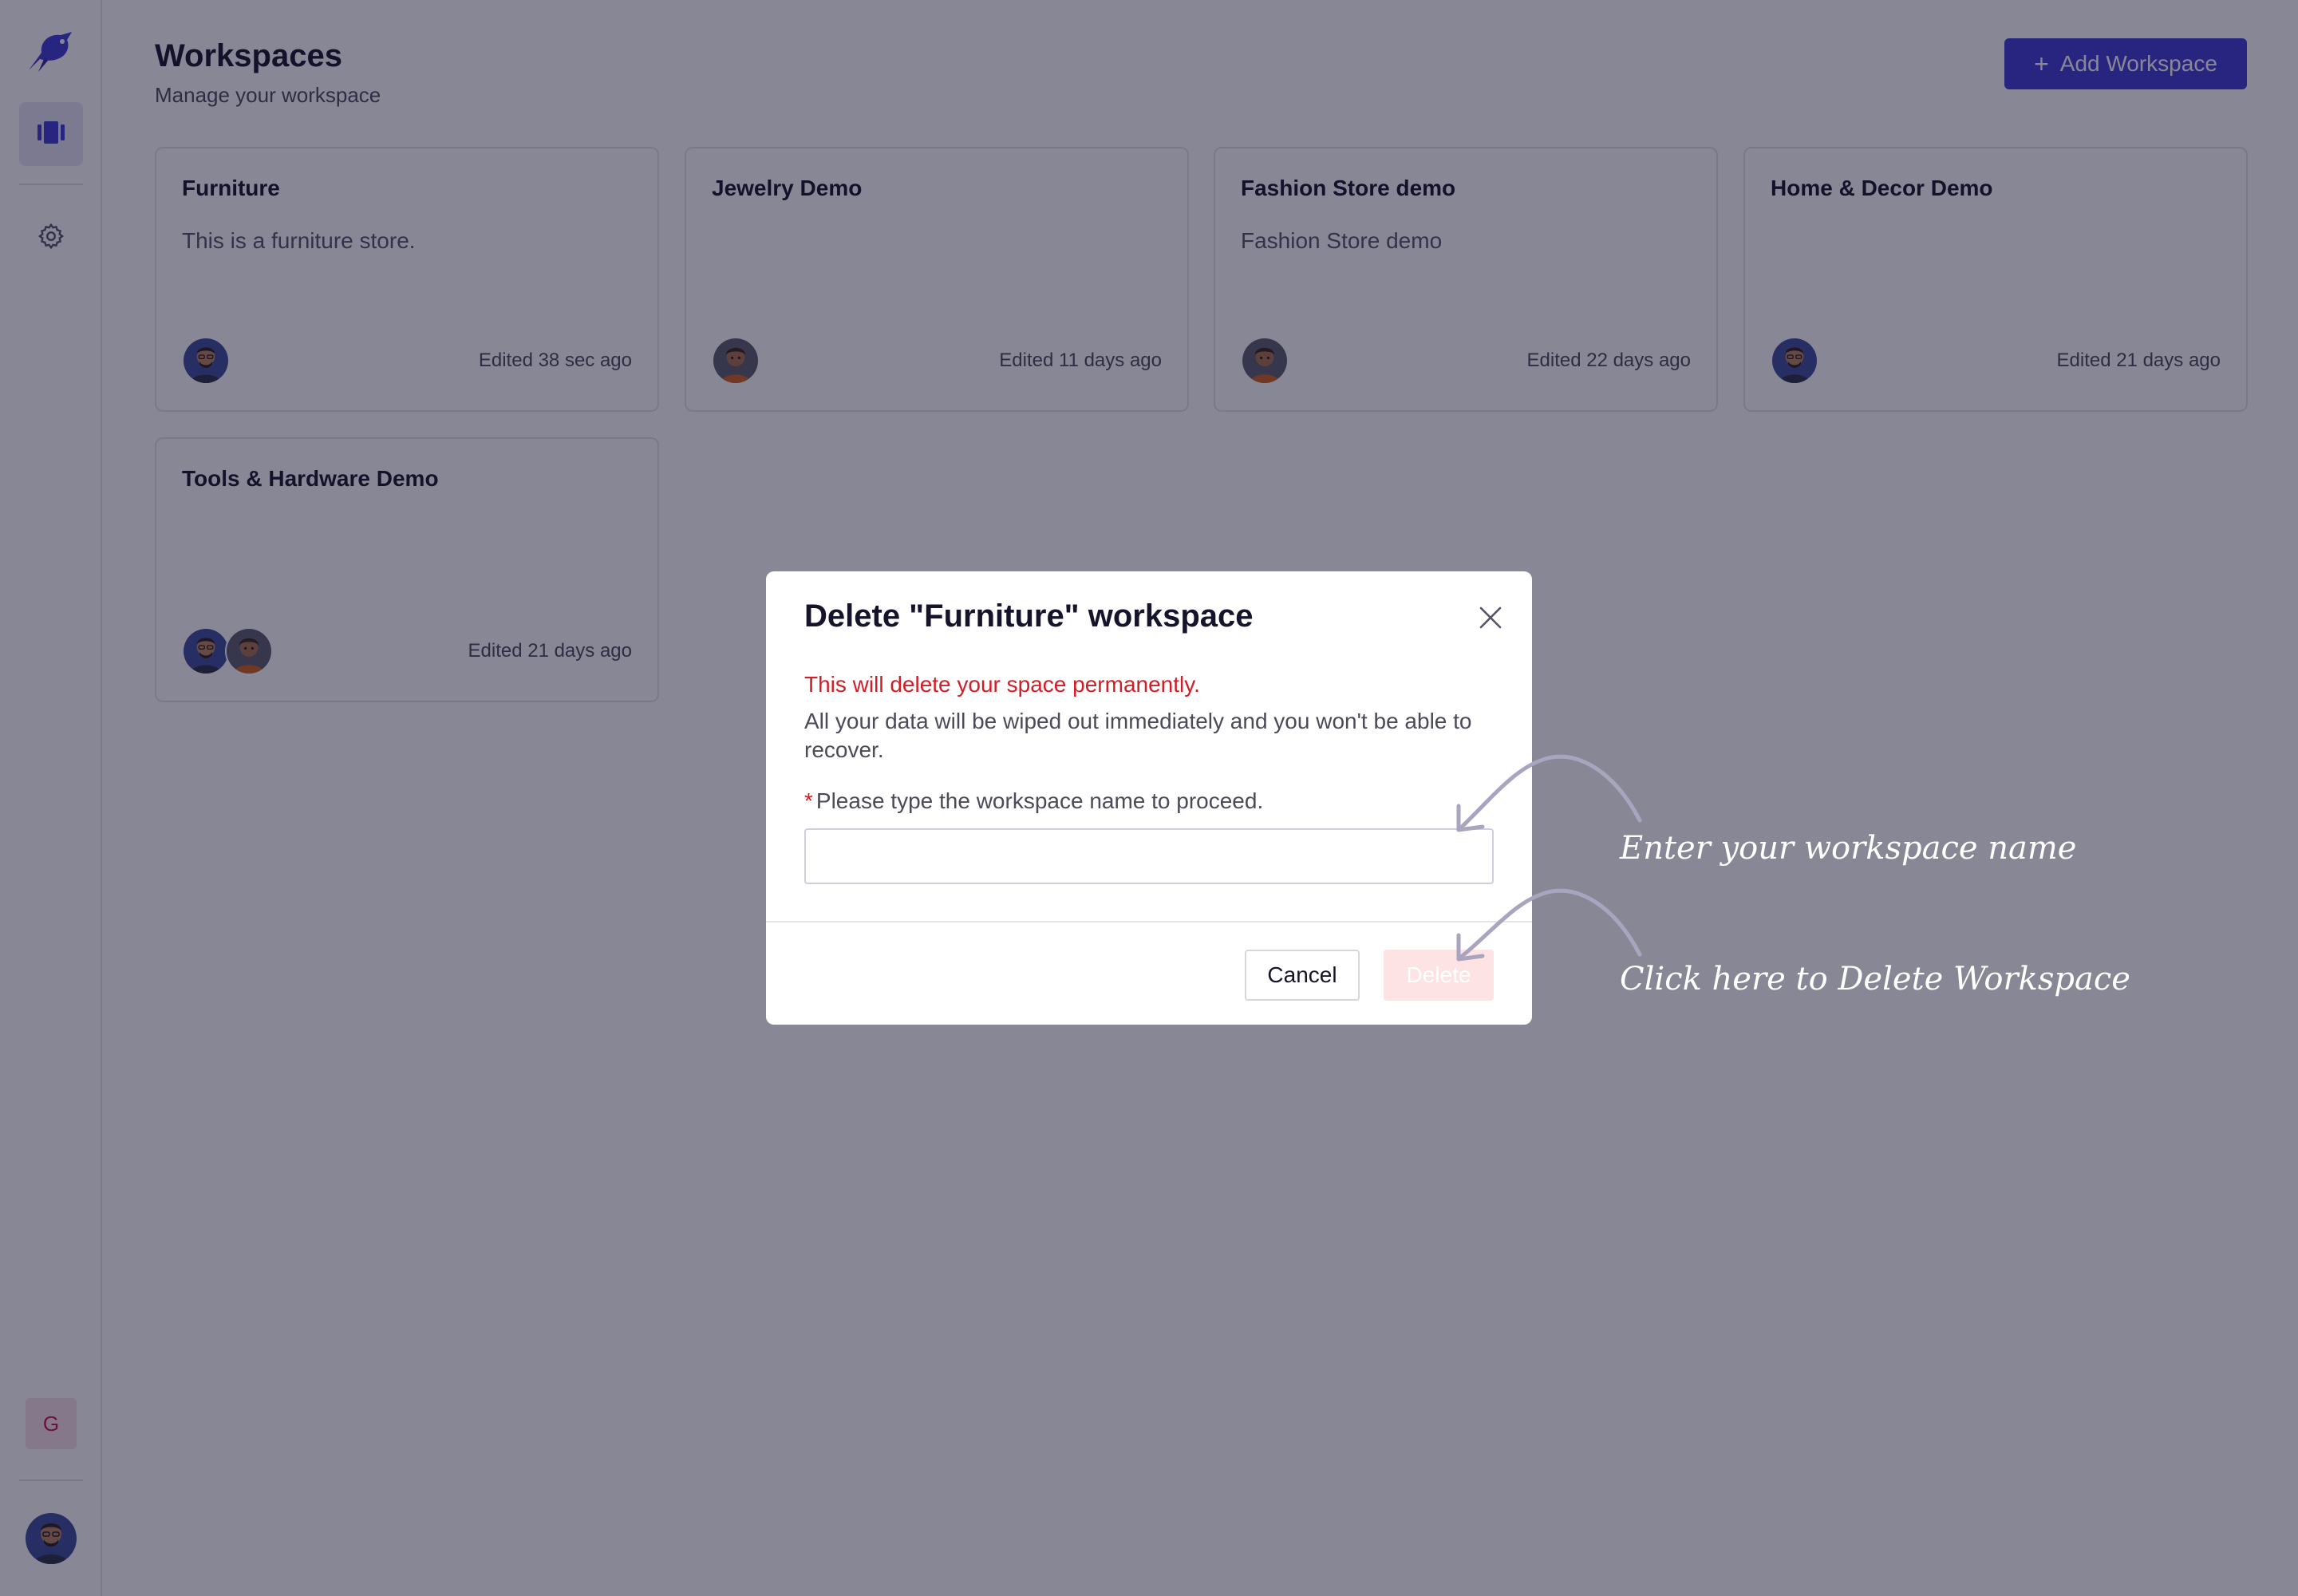 Image resolution: width=2298 pixels, height=1596 pixels. What do you see at coordinates (1002, 684) in the screenshot?
I see `warning-text: This will delete your space permanently.` at bounding box center [1002, 684].